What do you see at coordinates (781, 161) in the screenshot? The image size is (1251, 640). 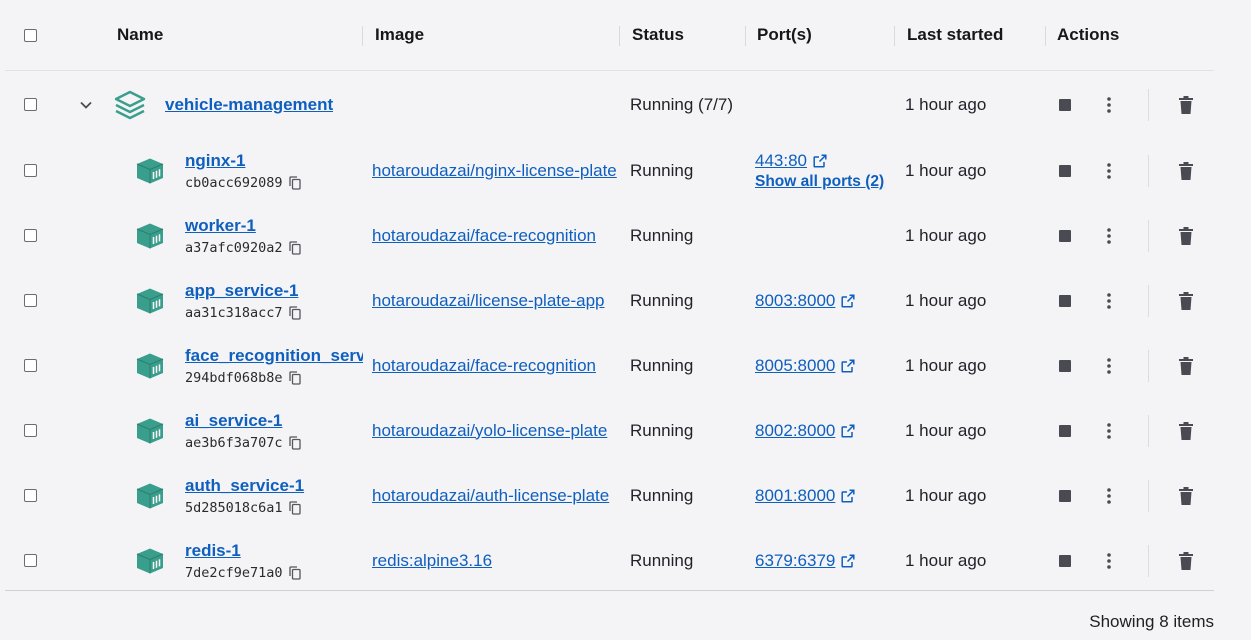 I see `port-link: 443:80` at bounding box center [781, 161].